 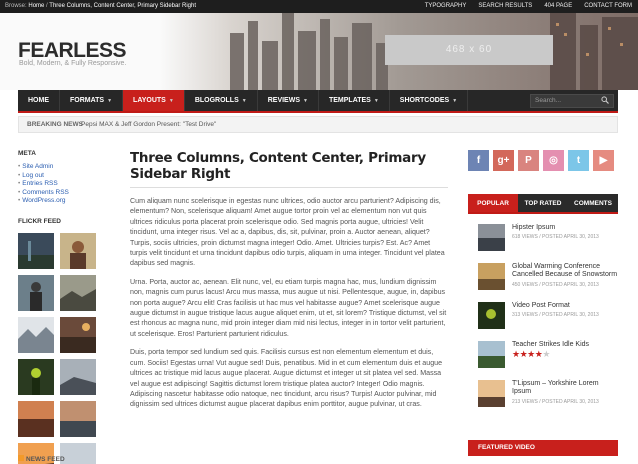 What do you see at coordinates (550, 345) in the screenshot?
I see `post-title: Teacher Strikes Idle Kids` at bounding box center [550, 345].